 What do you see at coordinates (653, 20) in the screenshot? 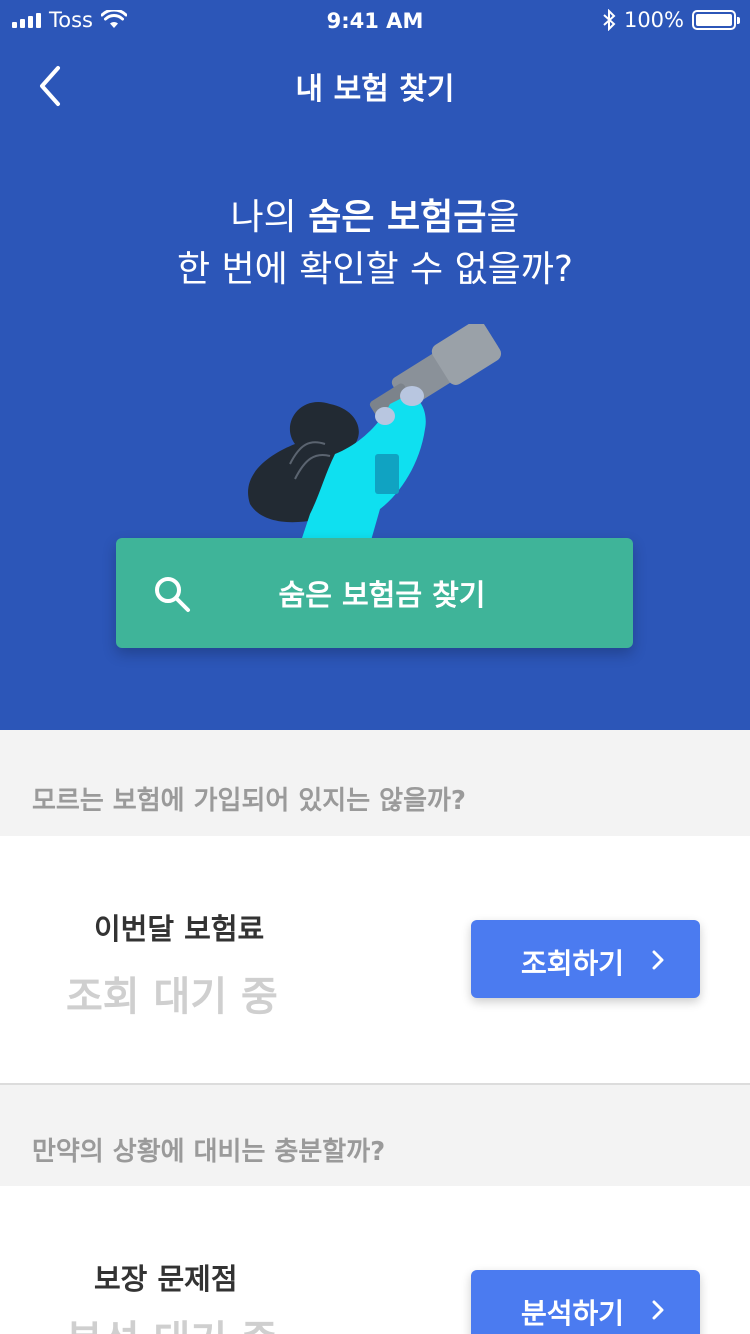
I see `battery-percent: 100%` at bounding box center [653, 20].